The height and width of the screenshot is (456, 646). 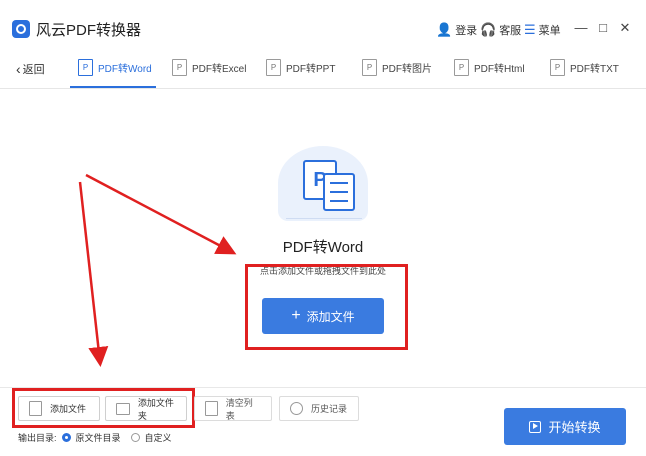 What do you see at coordinates (339, 192) in the screenshot?
I see `word-file-icon` at bounding box center [339, 192].